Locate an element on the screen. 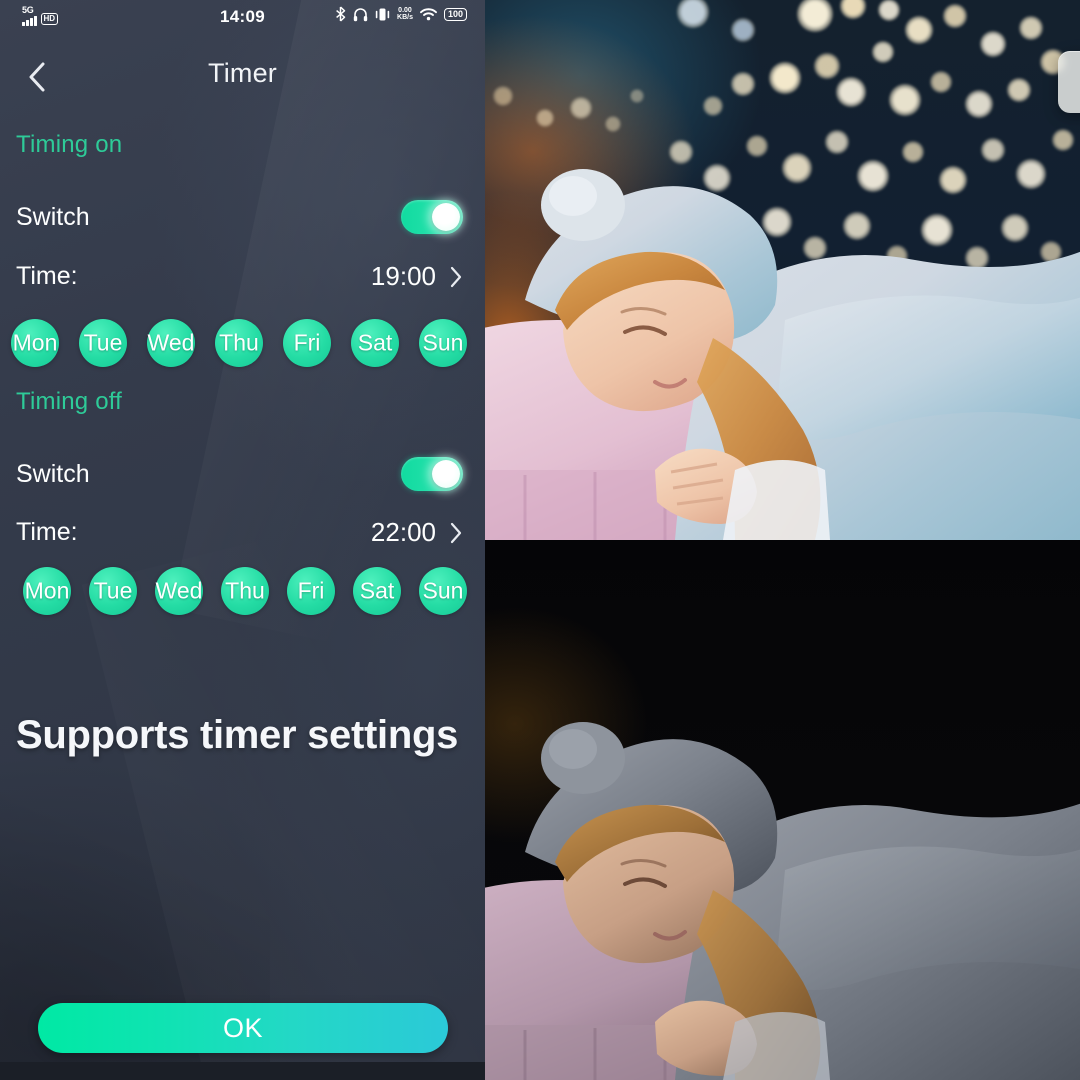 Image resolution: width=1080 pixels, height=1080 pixels. day-chip-label: Fri is located at coordinates (307, 342).